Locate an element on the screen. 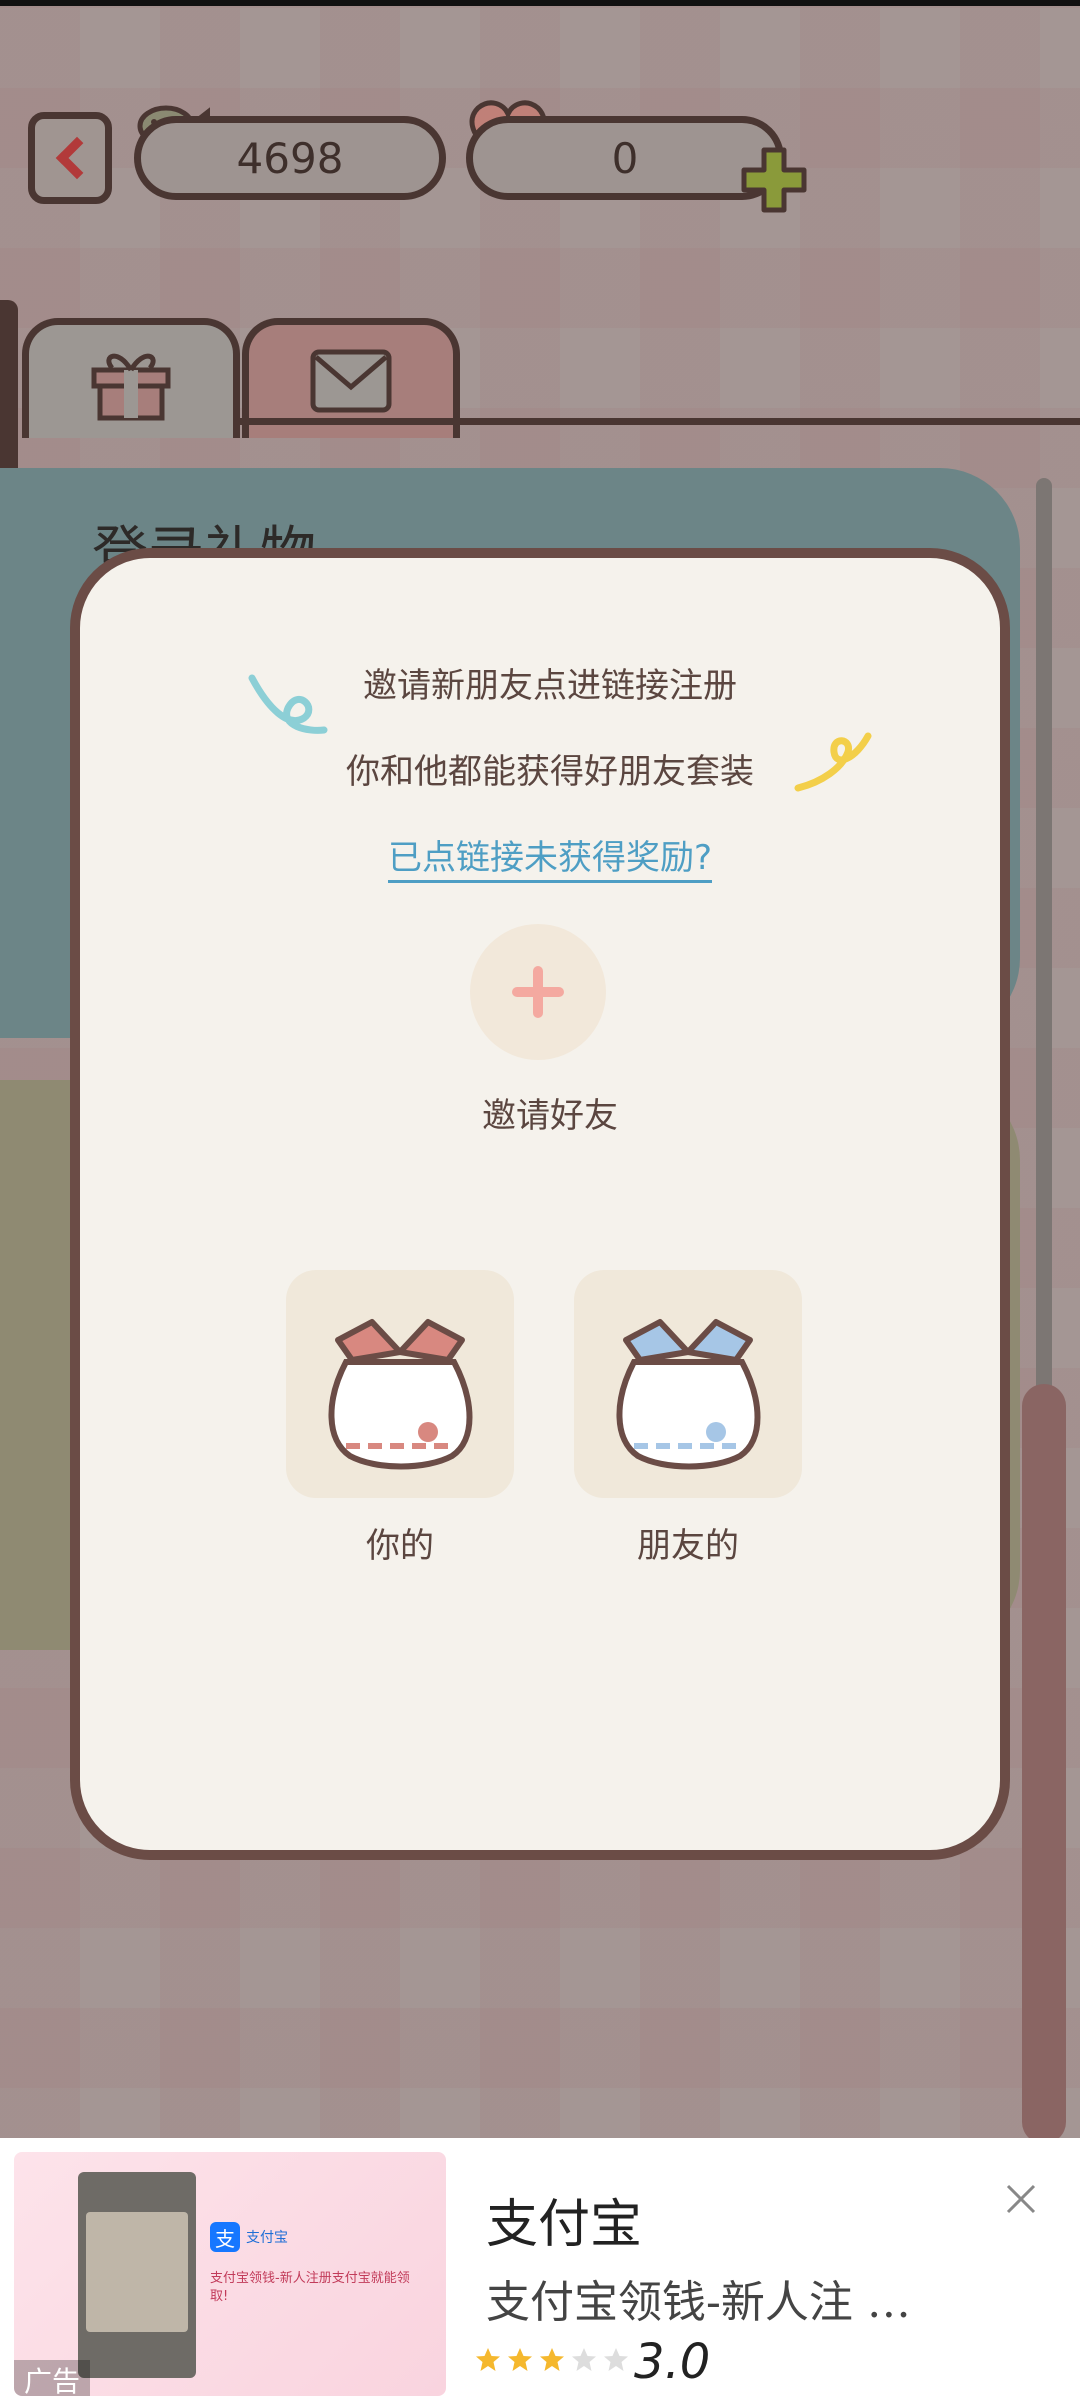 Image resolution: width=1080 pixels, height=2408 pixels. invite-friend-label: 邀请好友 is located at coordinates (550, 1116).